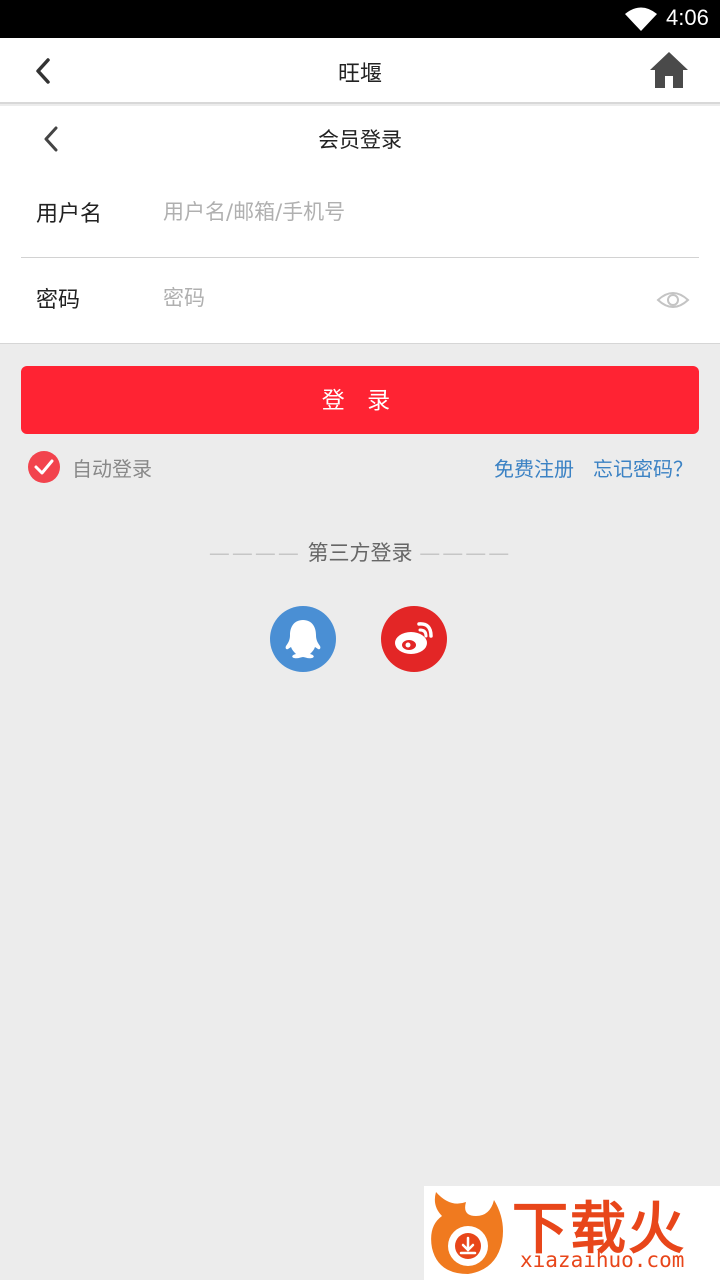  Describe the element at coordinates (360, 400) in the screenshot. I see `login-button: 登 录` at that location.